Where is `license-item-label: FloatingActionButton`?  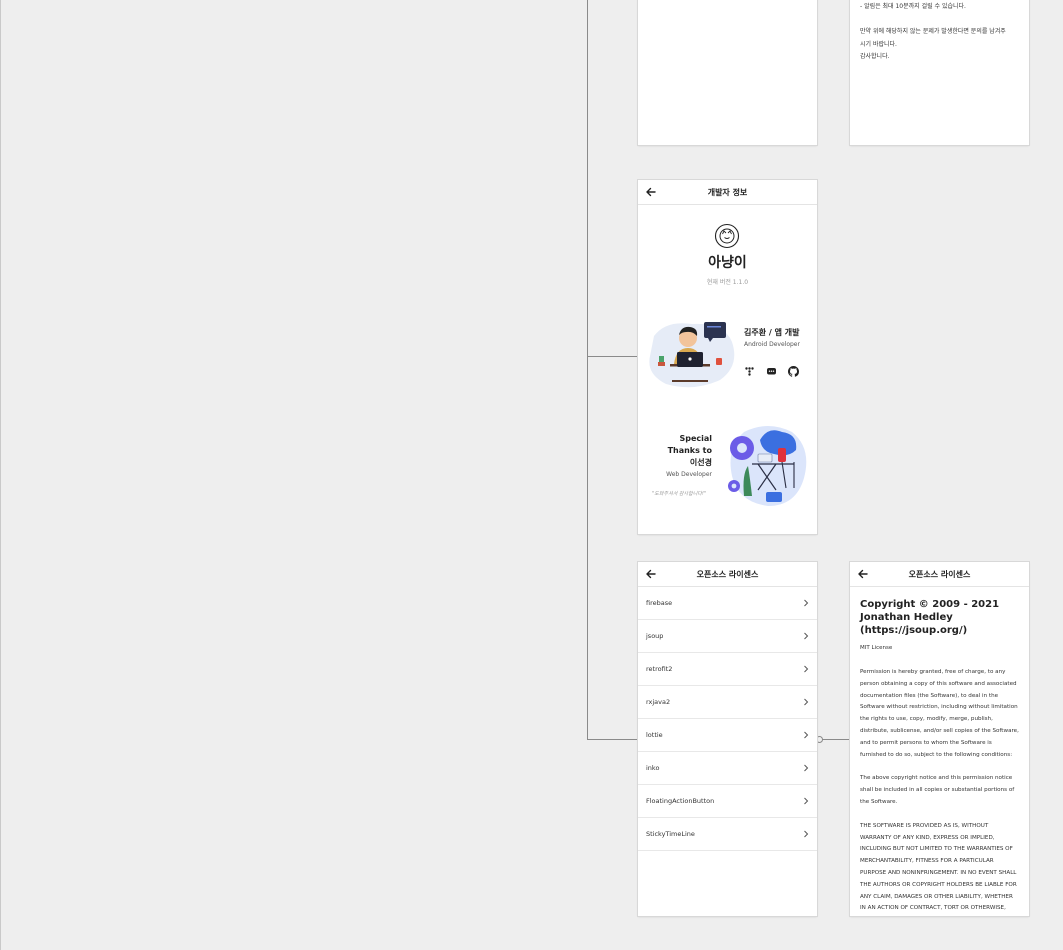 license-item-label: FloatingActionButton is located at coordinates (680, 801).